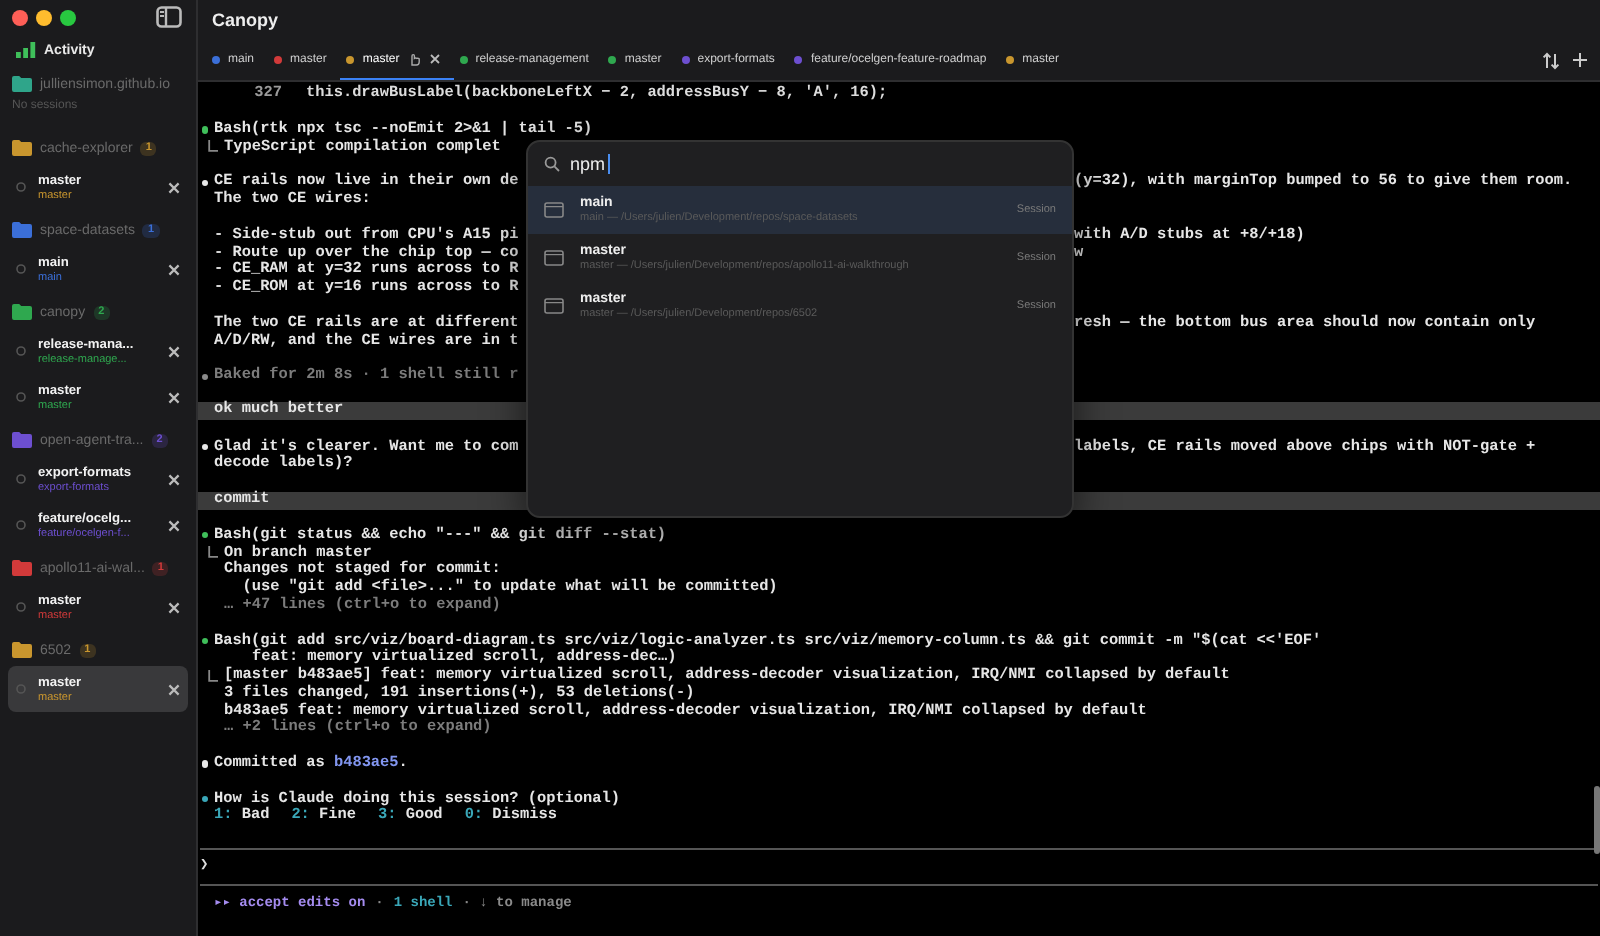  What do you see at coordinates (590, 164) in the screenshot?
I see `search-field: npm` at bounding box center [590, 164].